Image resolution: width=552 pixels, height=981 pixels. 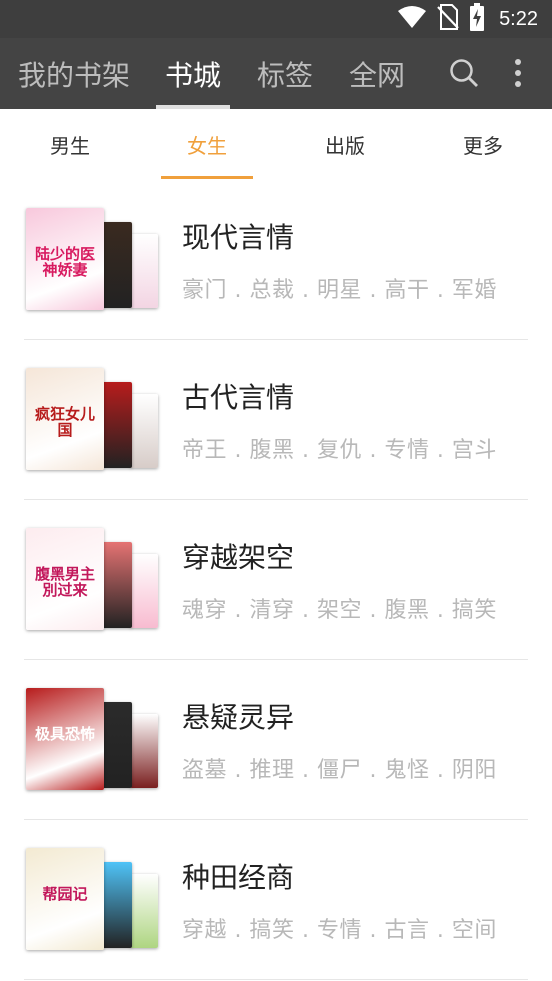 I want to click on category-tags: 帝王 . 腹黑 . 复仇 . 专情 . 宫斗, so click(x=339, y=450).